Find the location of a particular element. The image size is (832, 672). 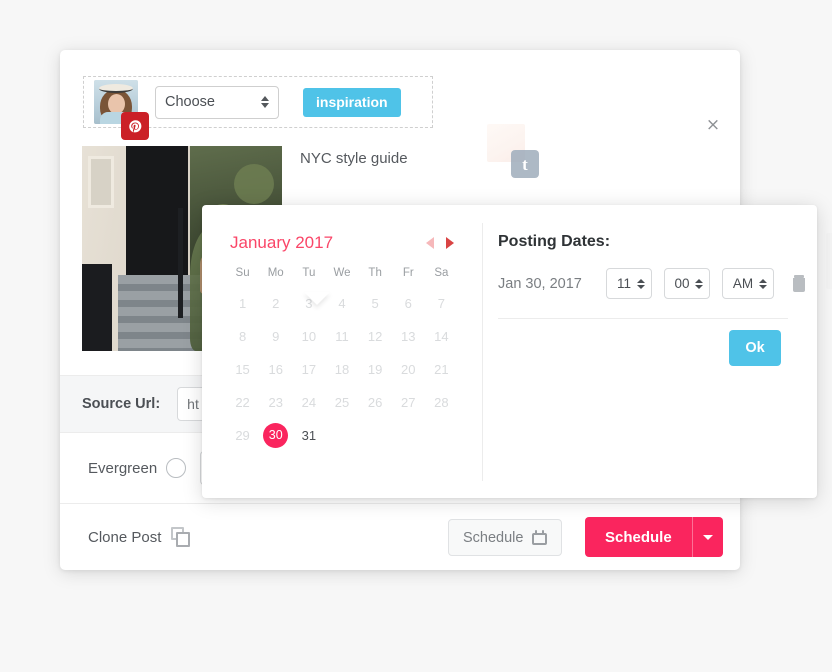

calendar-day: 24 is located at coordinates (308, 402).